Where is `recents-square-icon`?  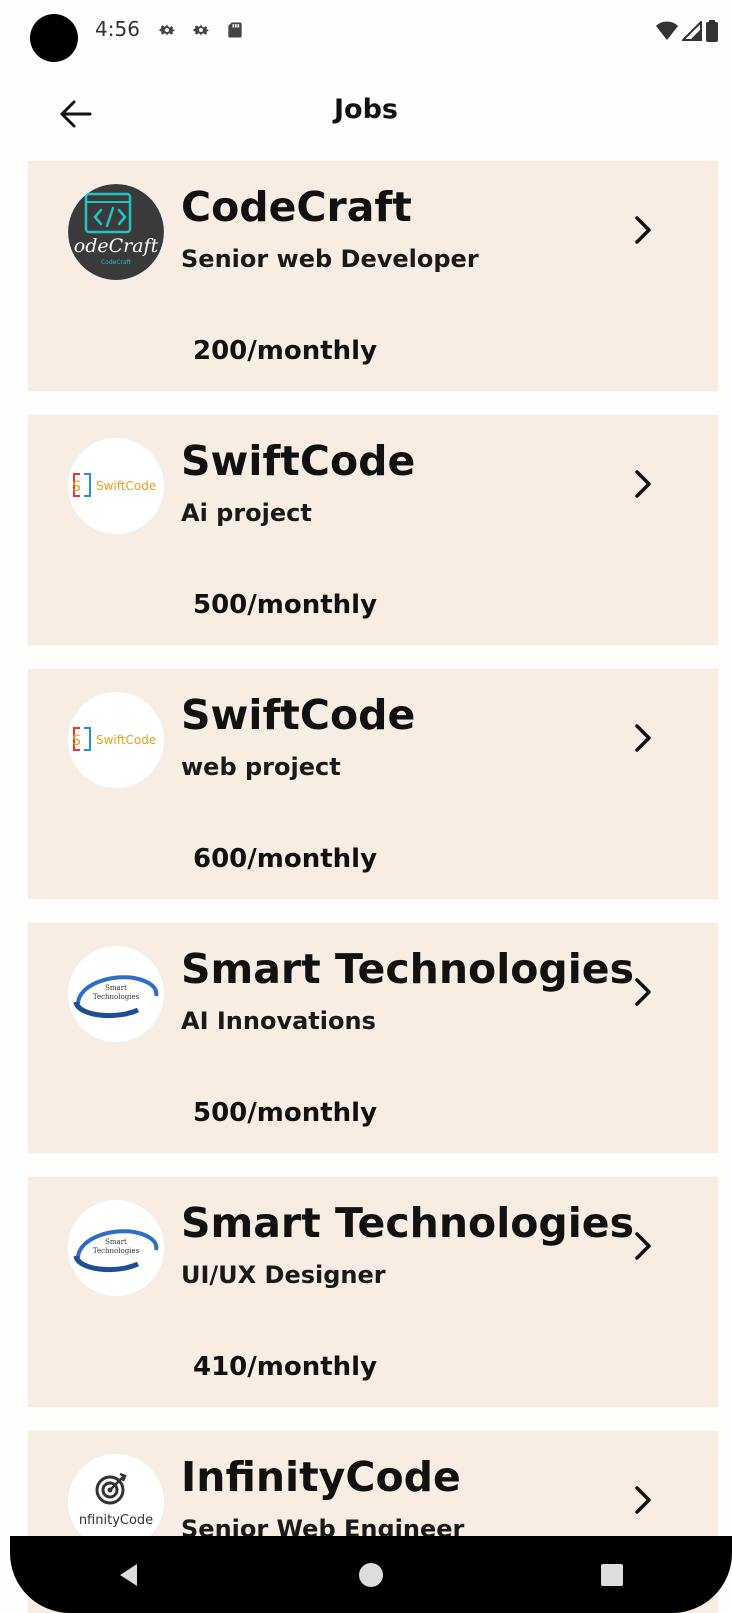 recents-square-icon is located at coordinates (612, 1575).